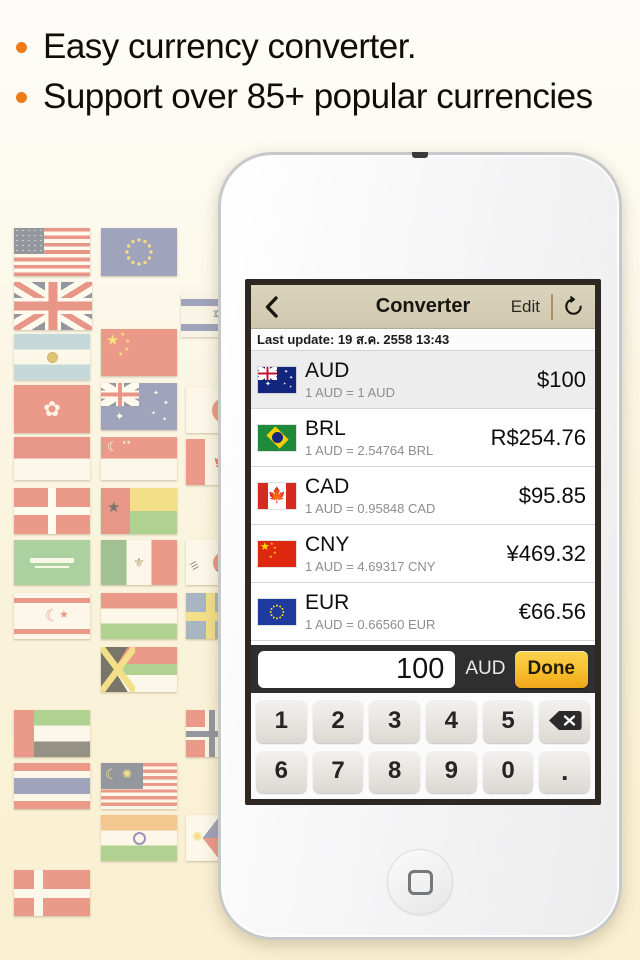 This screenshot has width=640, height=960. What do you see at coordinates (230, 46) in the screenshot?
I see `bullet-text-1: Easy currency converter.` at bounding box center [230, 46].